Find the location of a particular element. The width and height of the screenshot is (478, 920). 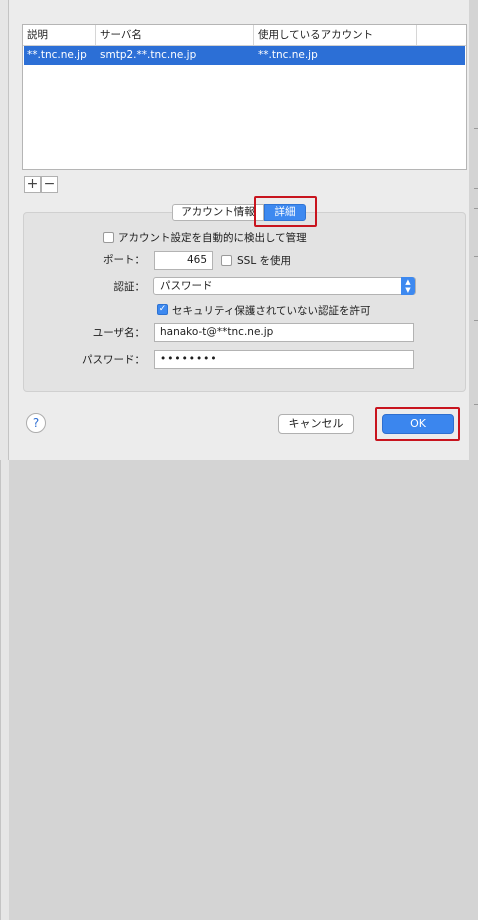

cell-server: smtp2.**.tnc.ne.jp is located at coordinates (148, 55).